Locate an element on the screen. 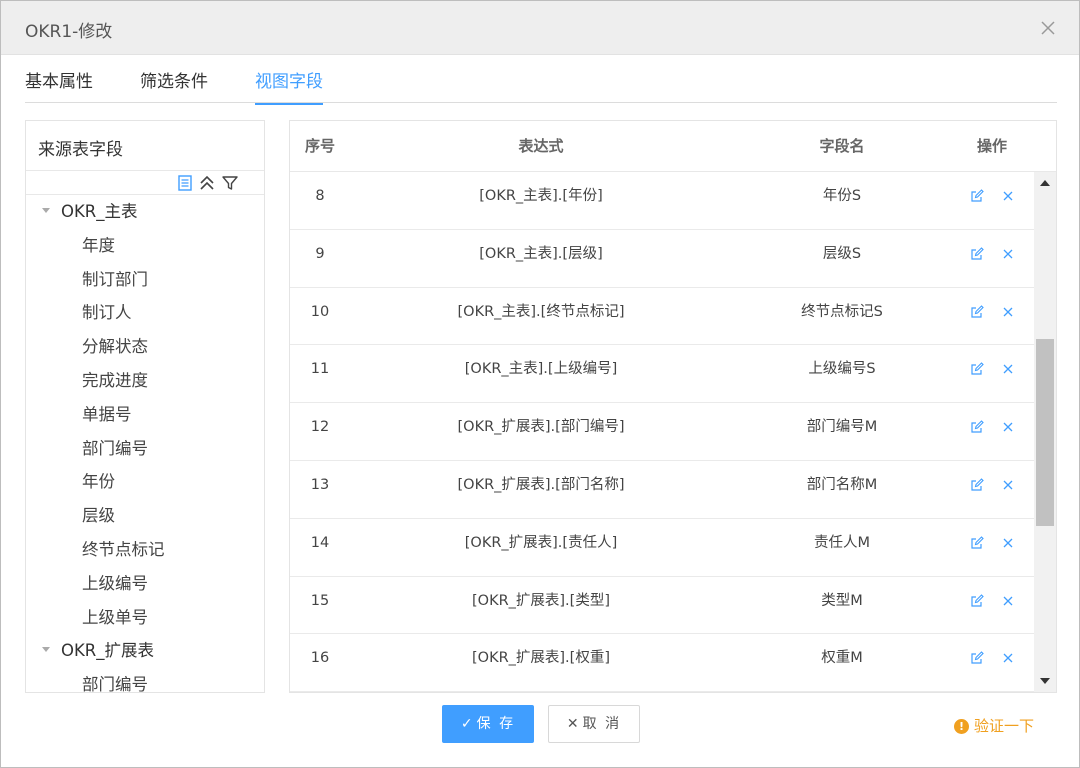 The width and height of the screenshot is (1080, 768). tree-leaf: 完成进度 is located at coordinates (145, 381).